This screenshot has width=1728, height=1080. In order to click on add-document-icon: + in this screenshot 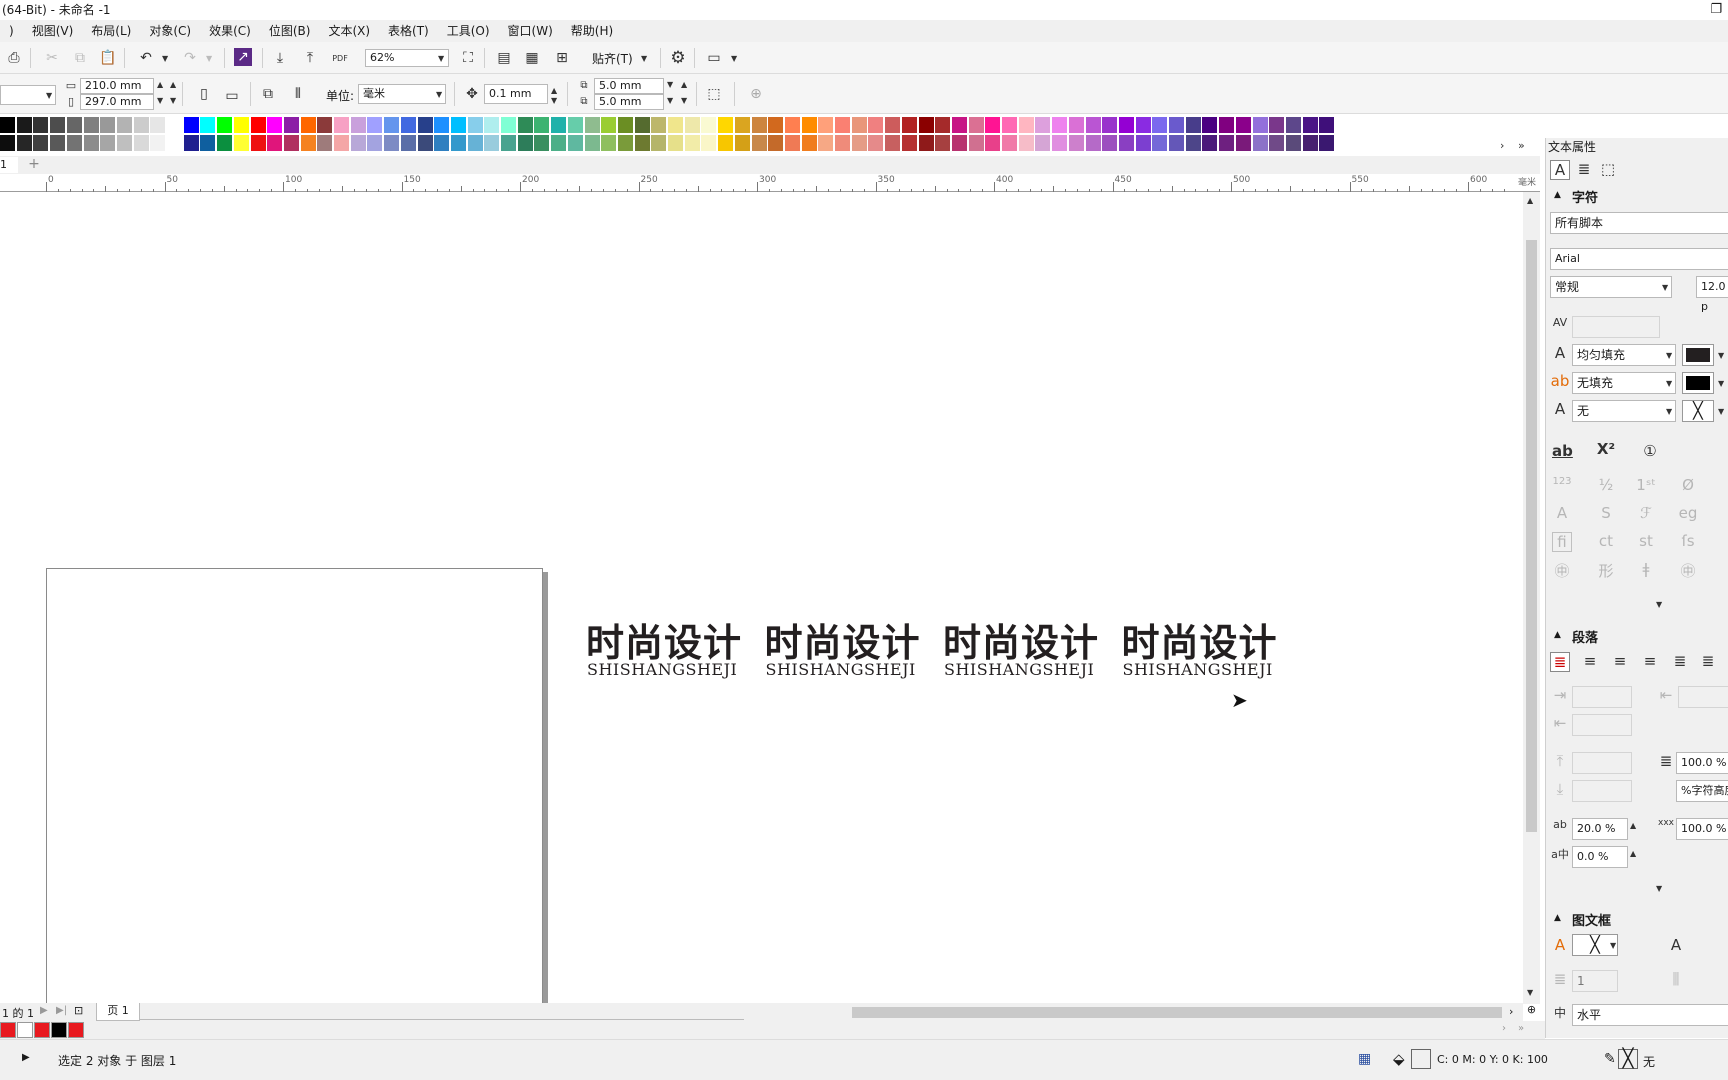, I will do `click(34, 164)`.